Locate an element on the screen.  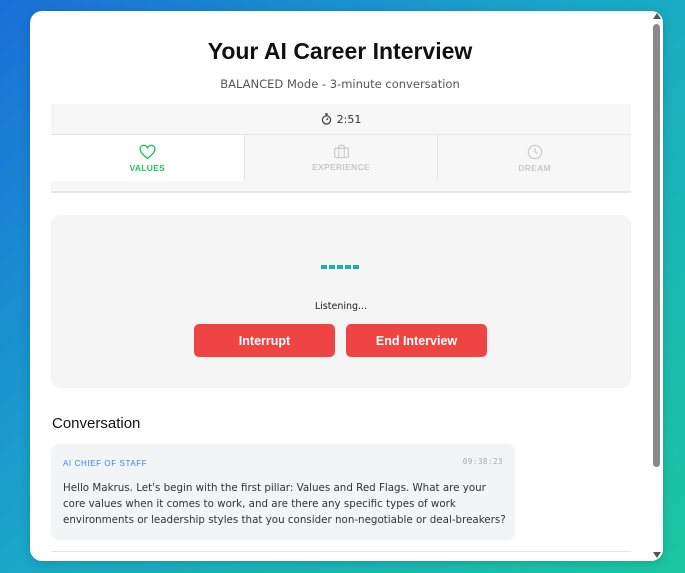
divider is located at coordinates (341, 551).